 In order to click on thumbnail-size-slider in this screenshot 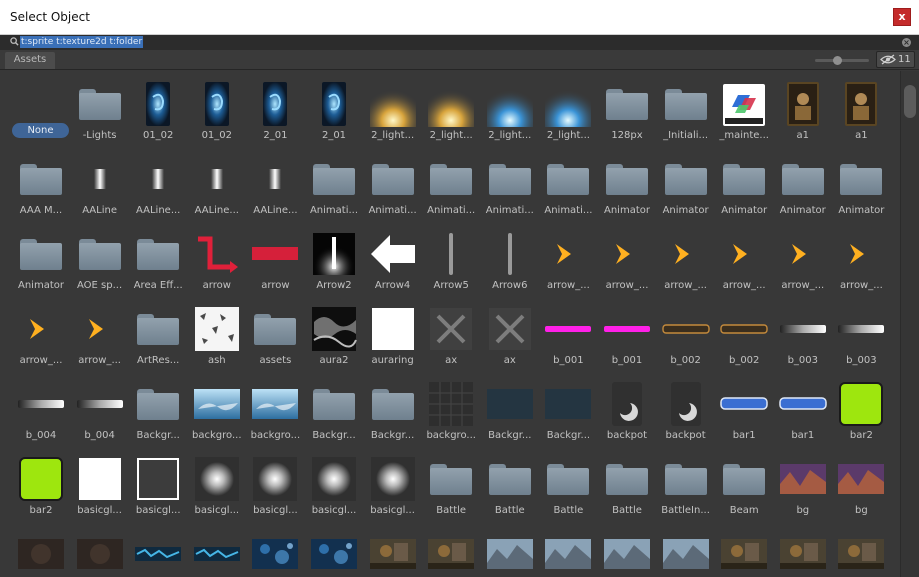, I will do `click(842, 60)`.